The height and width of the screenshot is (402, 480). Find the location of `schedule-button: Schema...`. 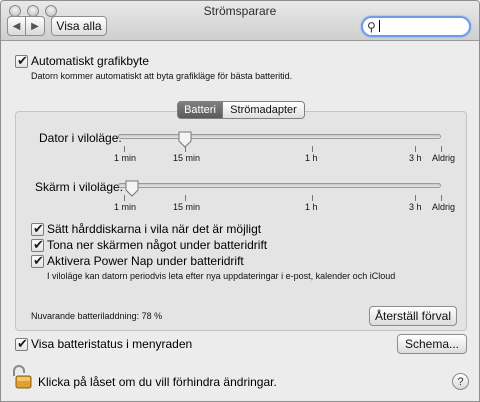

schedule-button: Schema... is located at coordinates (432, 344).